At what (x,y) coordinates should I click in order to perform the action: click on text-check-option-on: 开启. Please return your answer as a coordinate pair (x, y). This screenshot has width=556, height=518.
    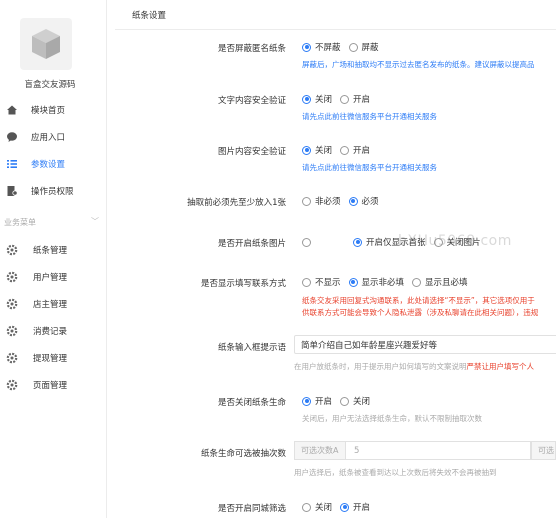
    Looking at the image, I should click on (355, 99).